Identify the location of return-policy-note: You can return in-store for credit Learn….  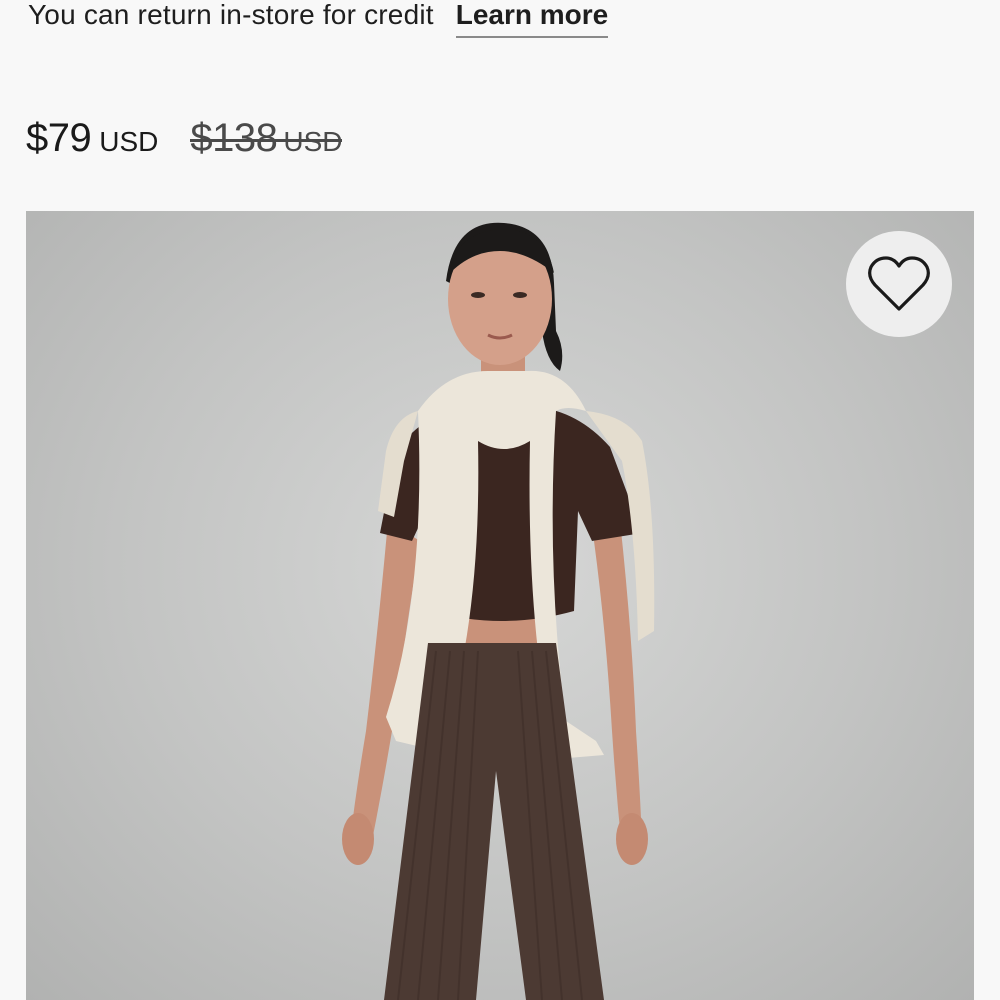
(318, 19).